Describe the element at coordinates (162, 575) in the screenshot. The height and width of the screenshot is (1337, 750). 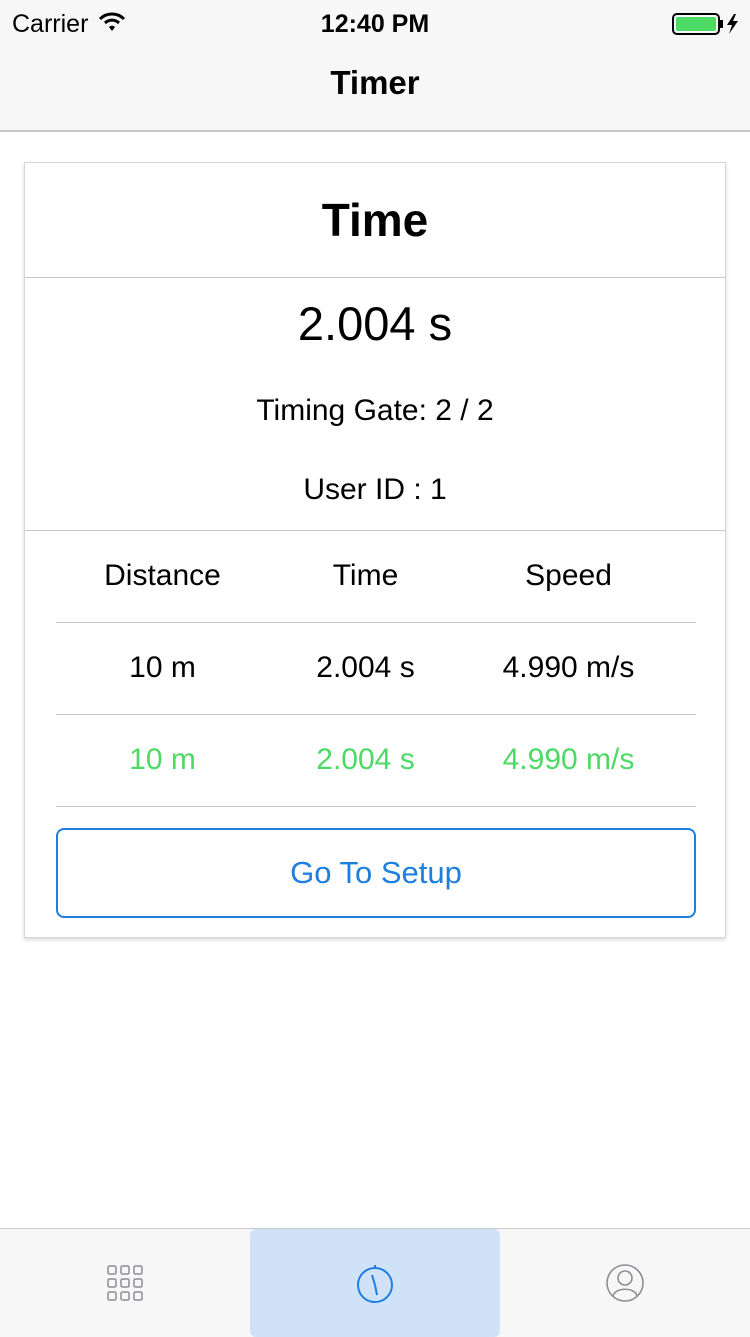
I see `column-header-distance: Distance` at that location.